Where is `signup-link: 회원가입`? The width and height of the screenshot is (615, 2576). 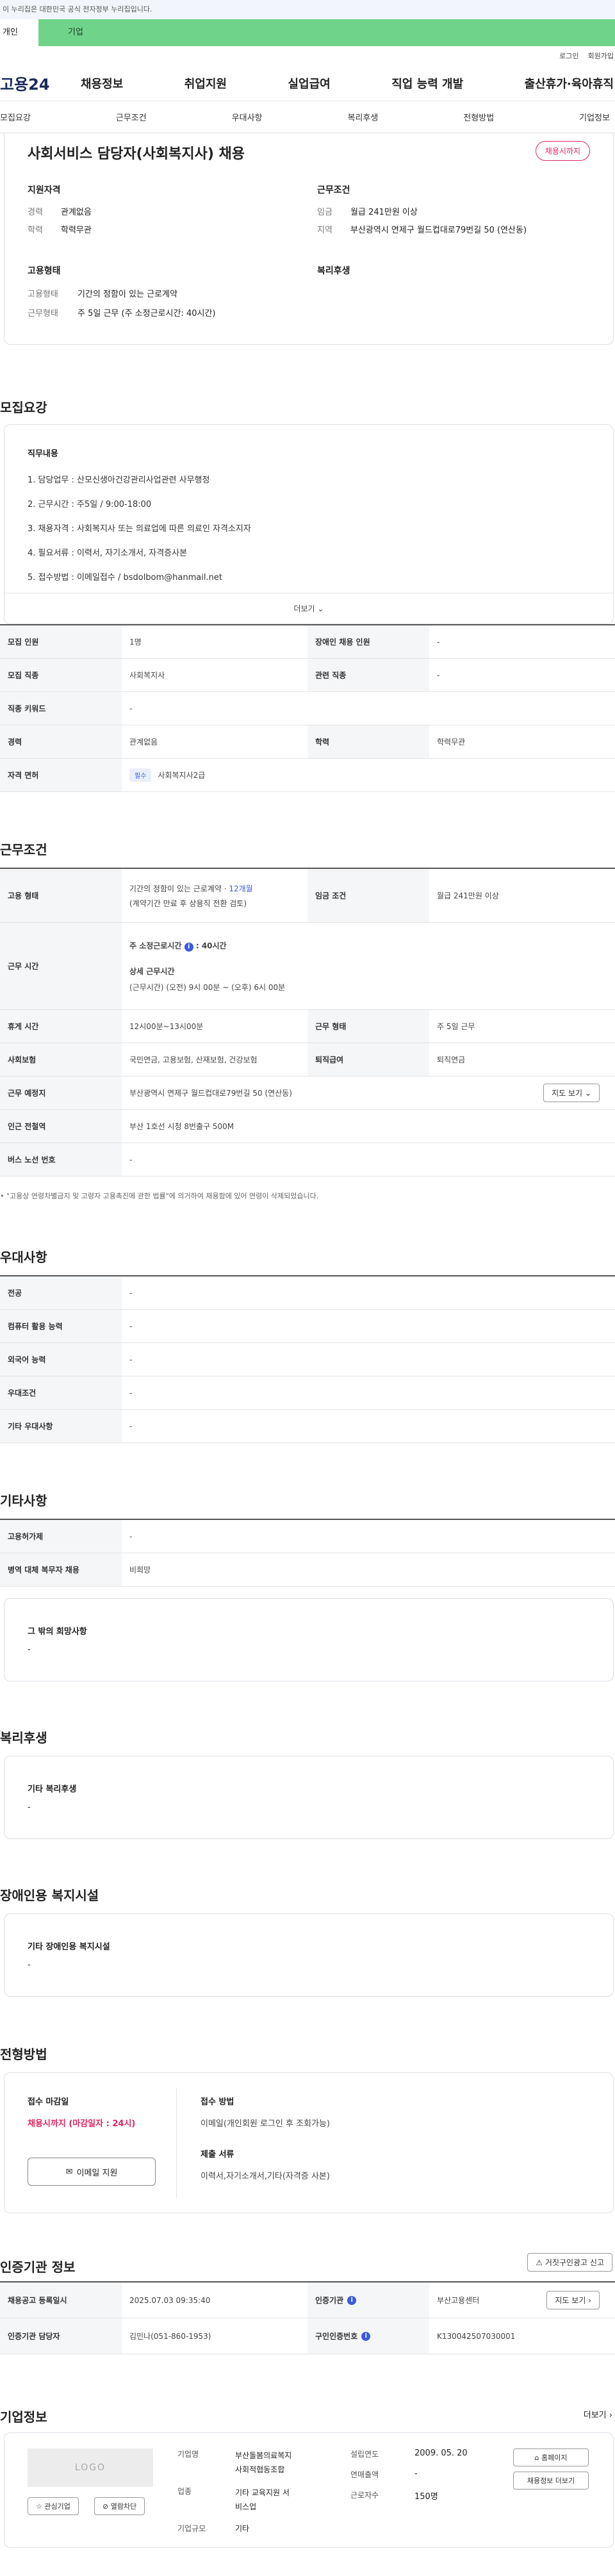
signup-link: 회원가입 is located at coordinates (601, 56).